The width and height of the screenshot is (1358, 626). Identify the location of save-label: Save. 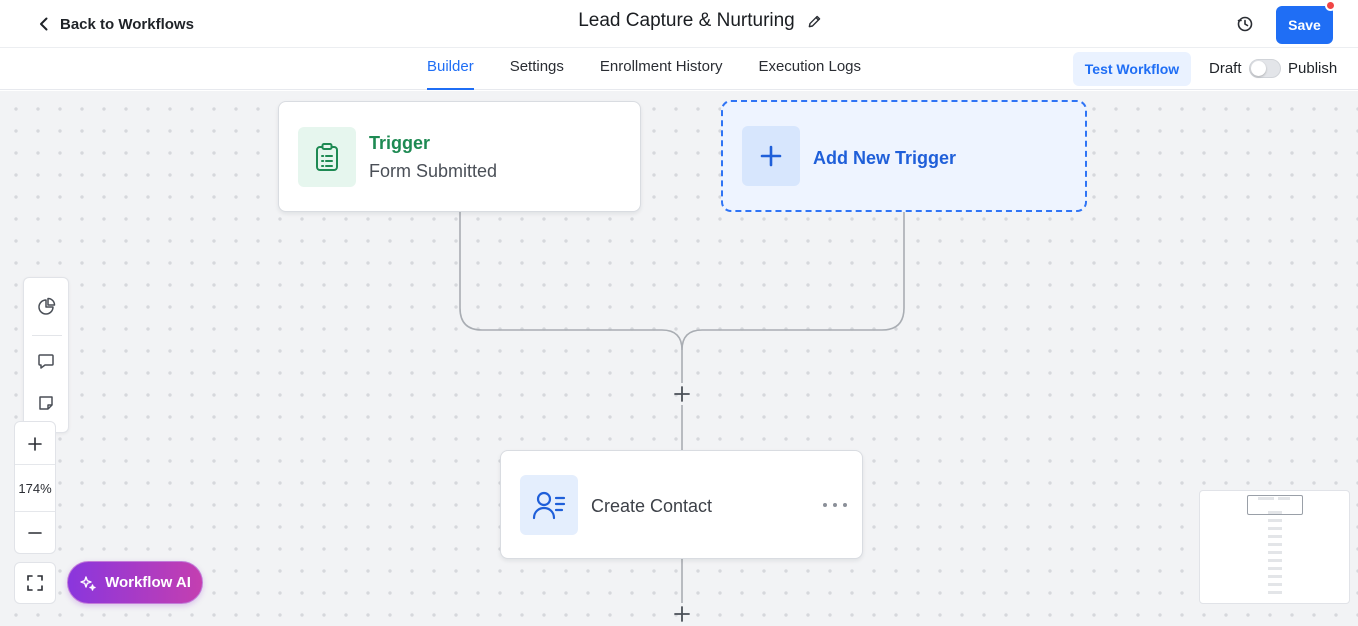
(1304, 25).